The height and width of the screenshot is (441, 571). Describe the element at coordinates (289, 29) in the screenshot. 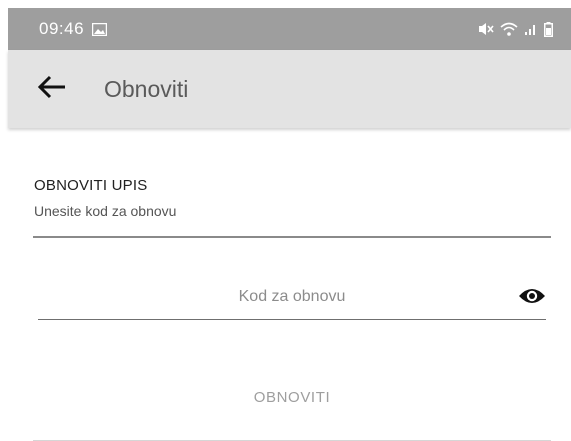

I see `status-bar: 09:46` at that location.